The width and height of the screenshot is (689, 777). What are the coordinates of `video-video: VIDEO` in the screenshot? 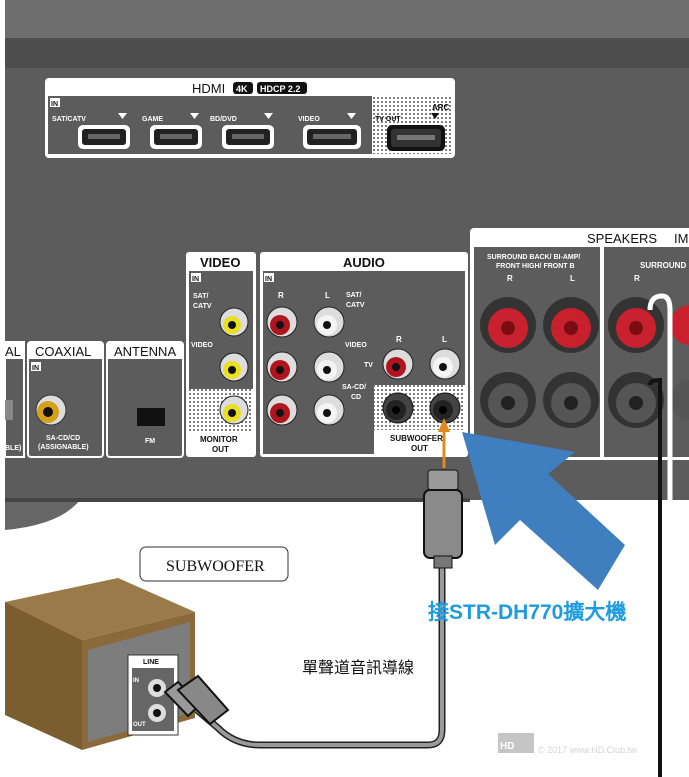 It's located at (202, 345).